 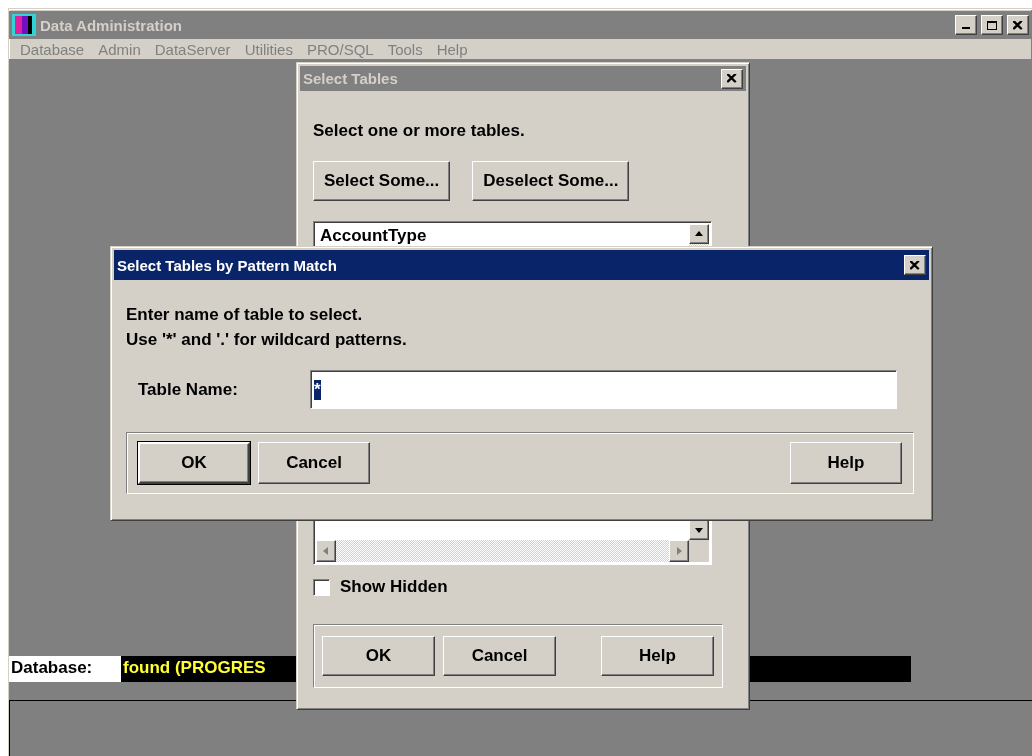 What do you see at coordinates (419, 131) in the screenshot?
I see `instruction-text: Select one or more tables.` at bounding box center [419, 131].